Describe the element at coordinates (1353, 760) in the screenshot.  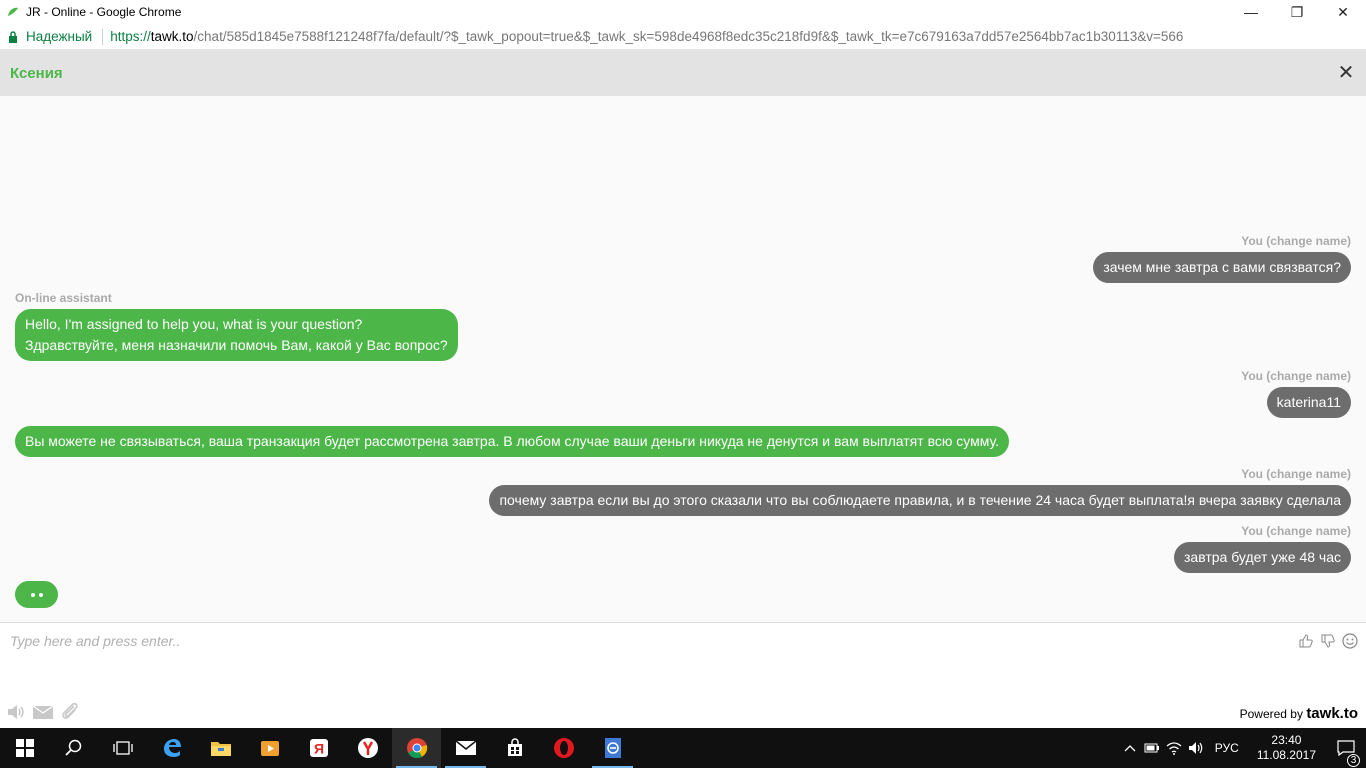
I see `notification-count: 3` at that location.